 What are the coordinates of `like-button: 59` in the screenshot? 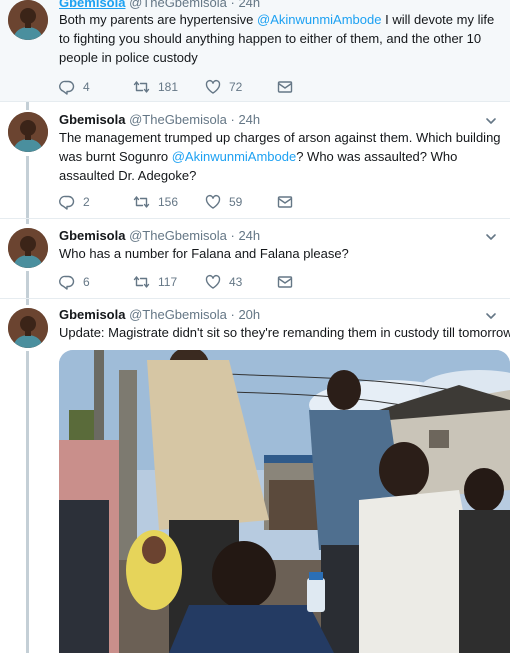 It's located at (223, 202).